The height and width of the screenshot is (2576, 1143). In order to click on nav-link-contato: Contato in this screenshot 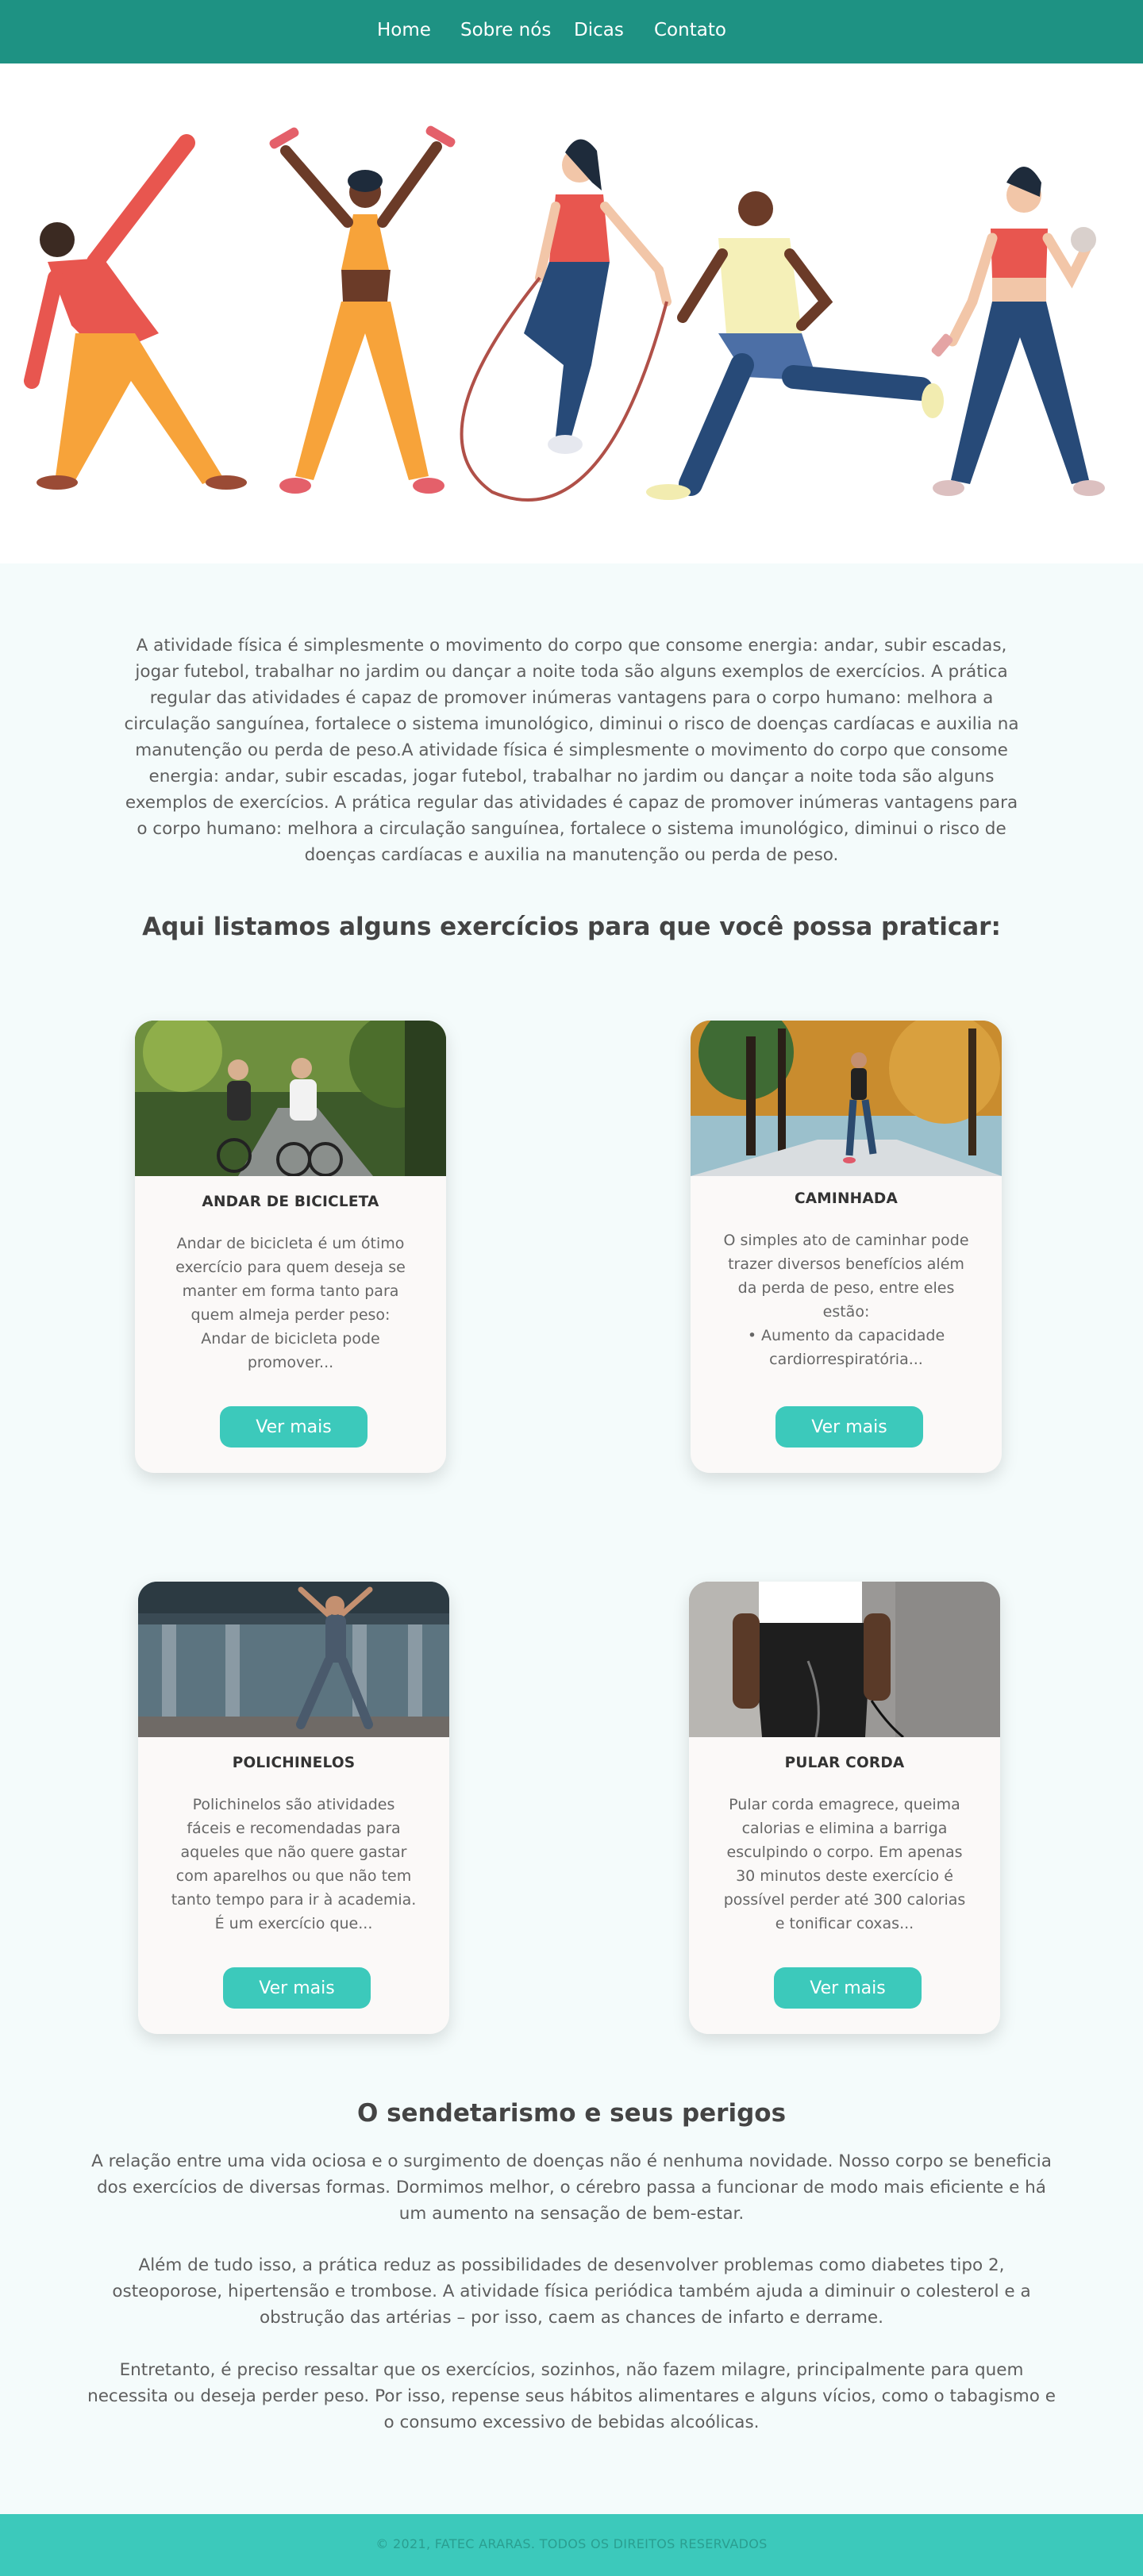, I will do `click(690, 30)`.